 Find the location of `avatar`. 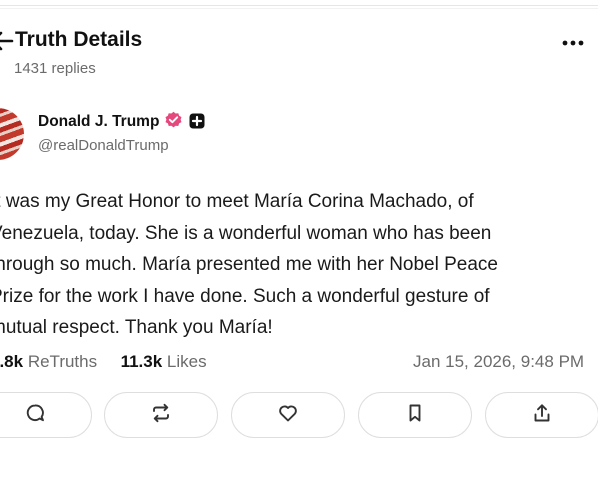

avatar is located at coordinates (12, 134).